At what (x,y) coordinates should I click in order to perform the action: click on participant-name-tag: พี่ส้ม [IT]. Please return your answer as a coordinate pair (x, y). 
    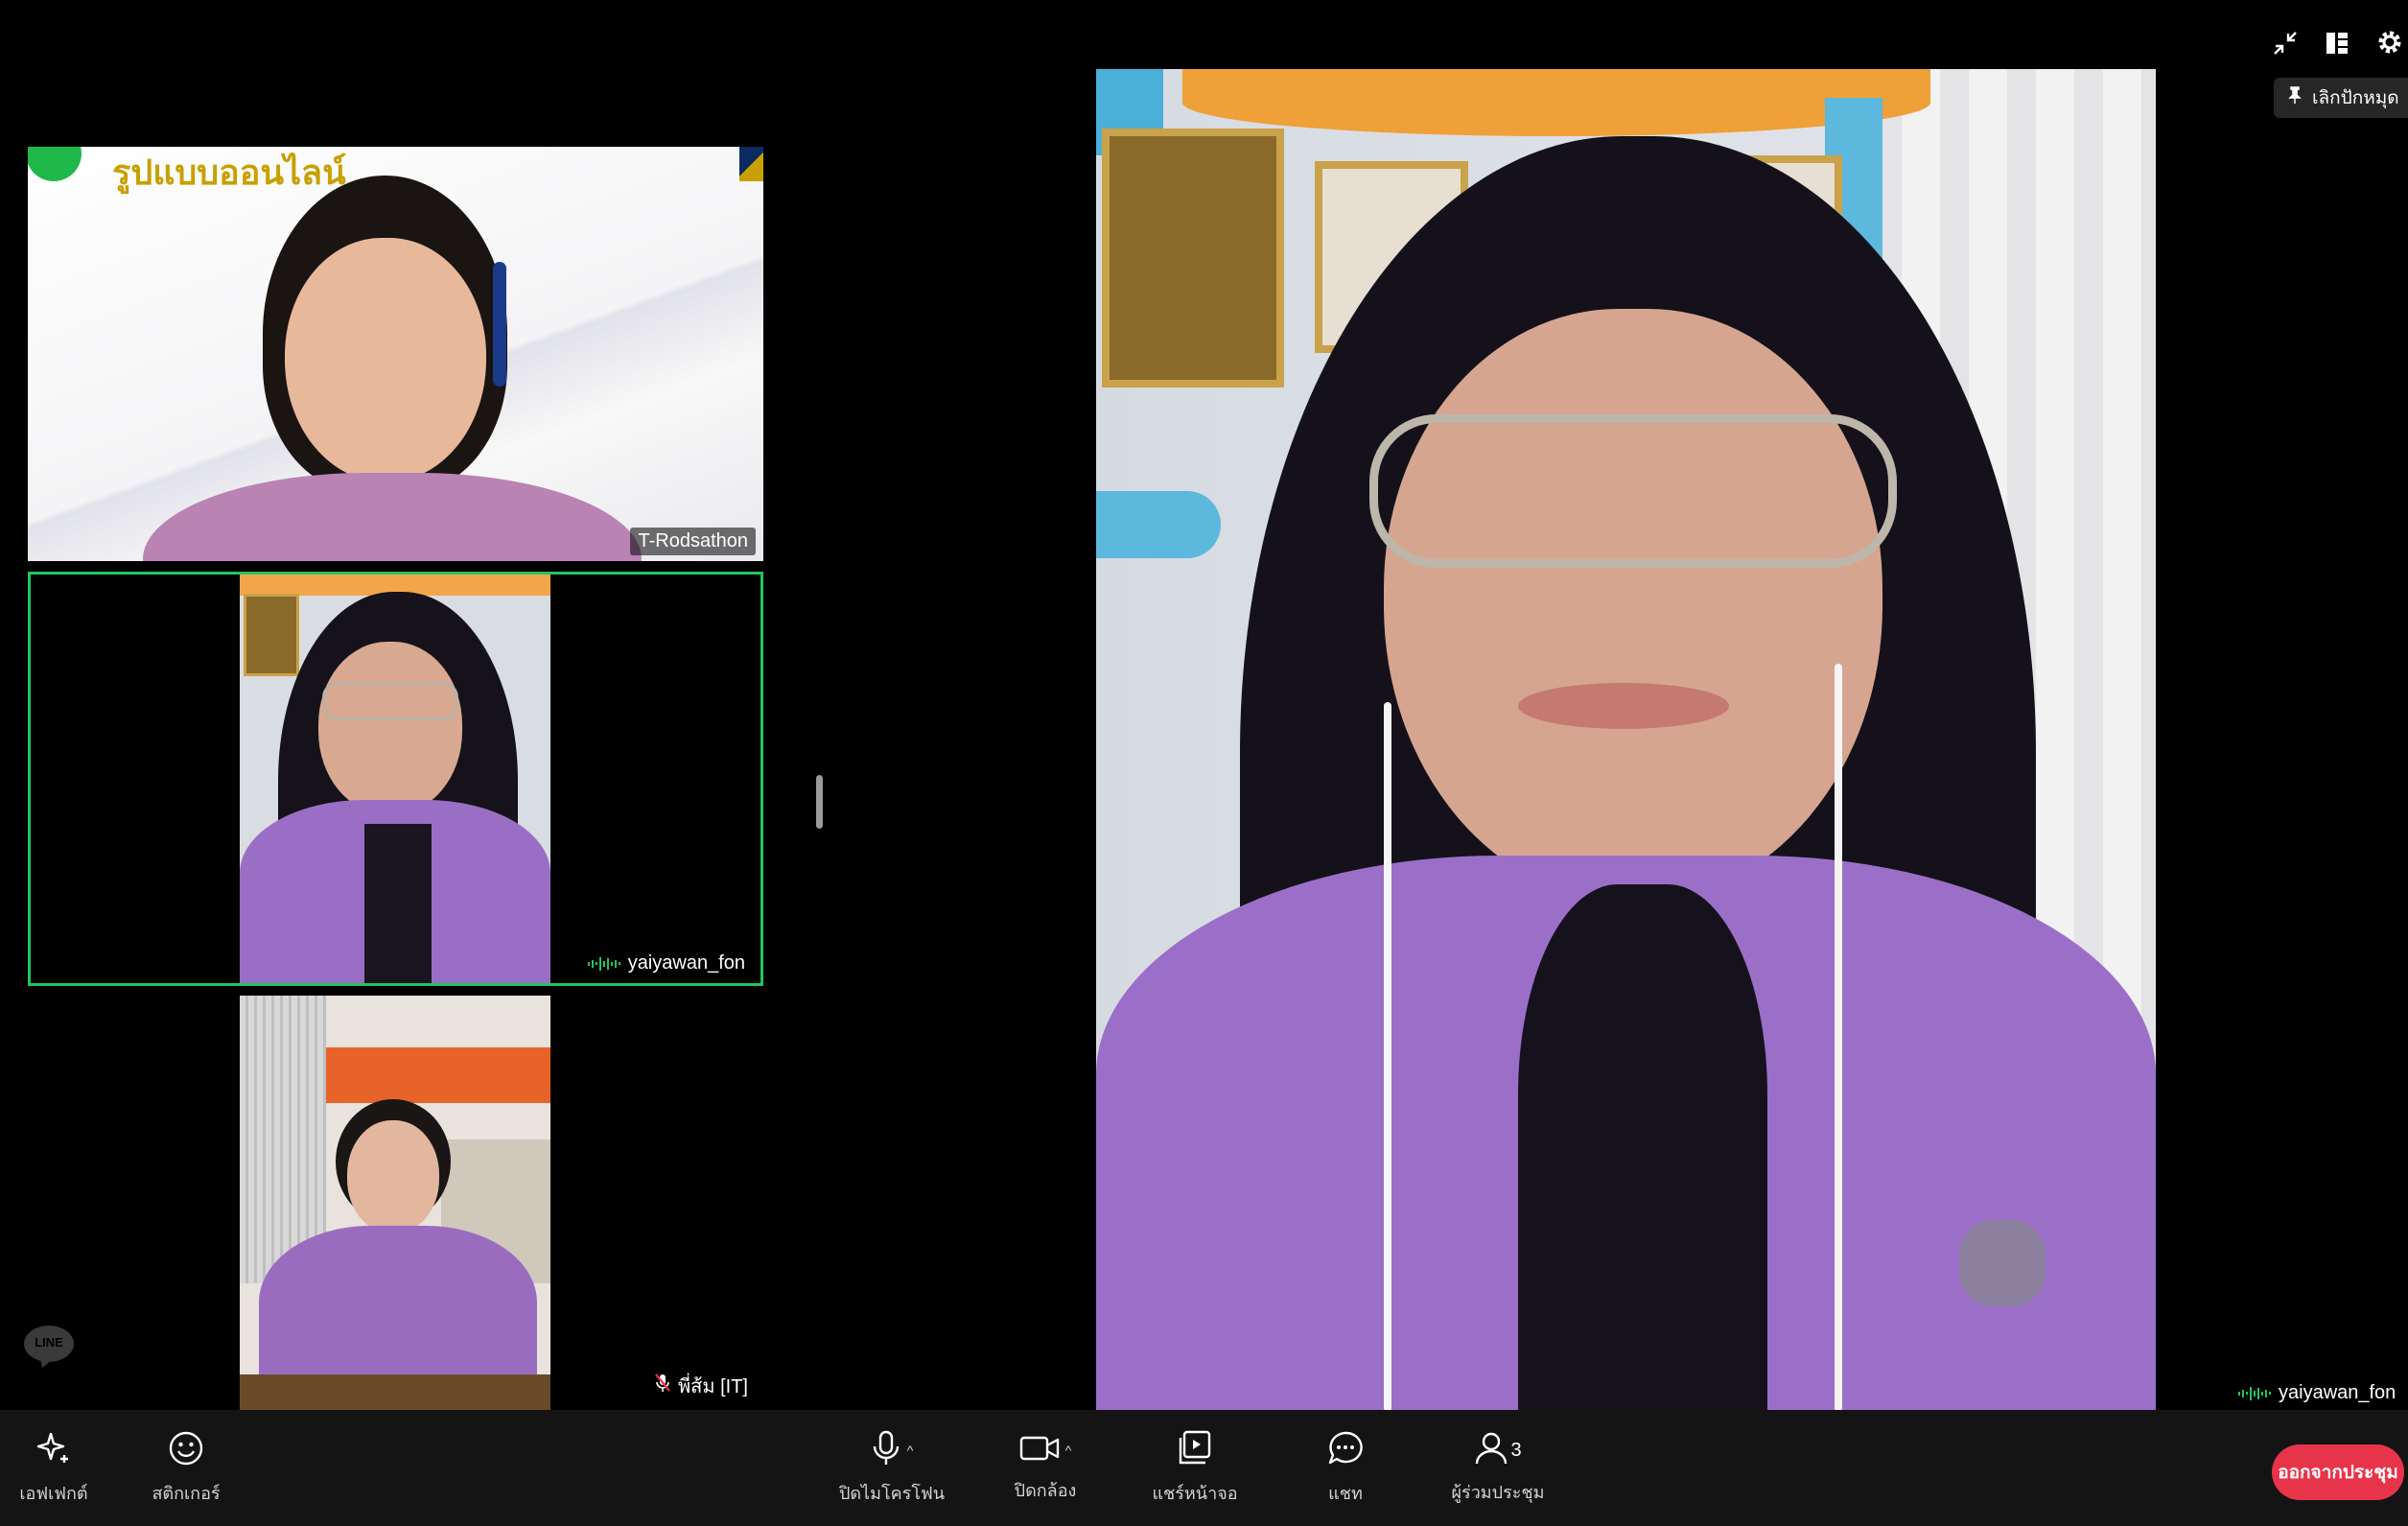
    Looking at the image, I should click on (701, 1386).